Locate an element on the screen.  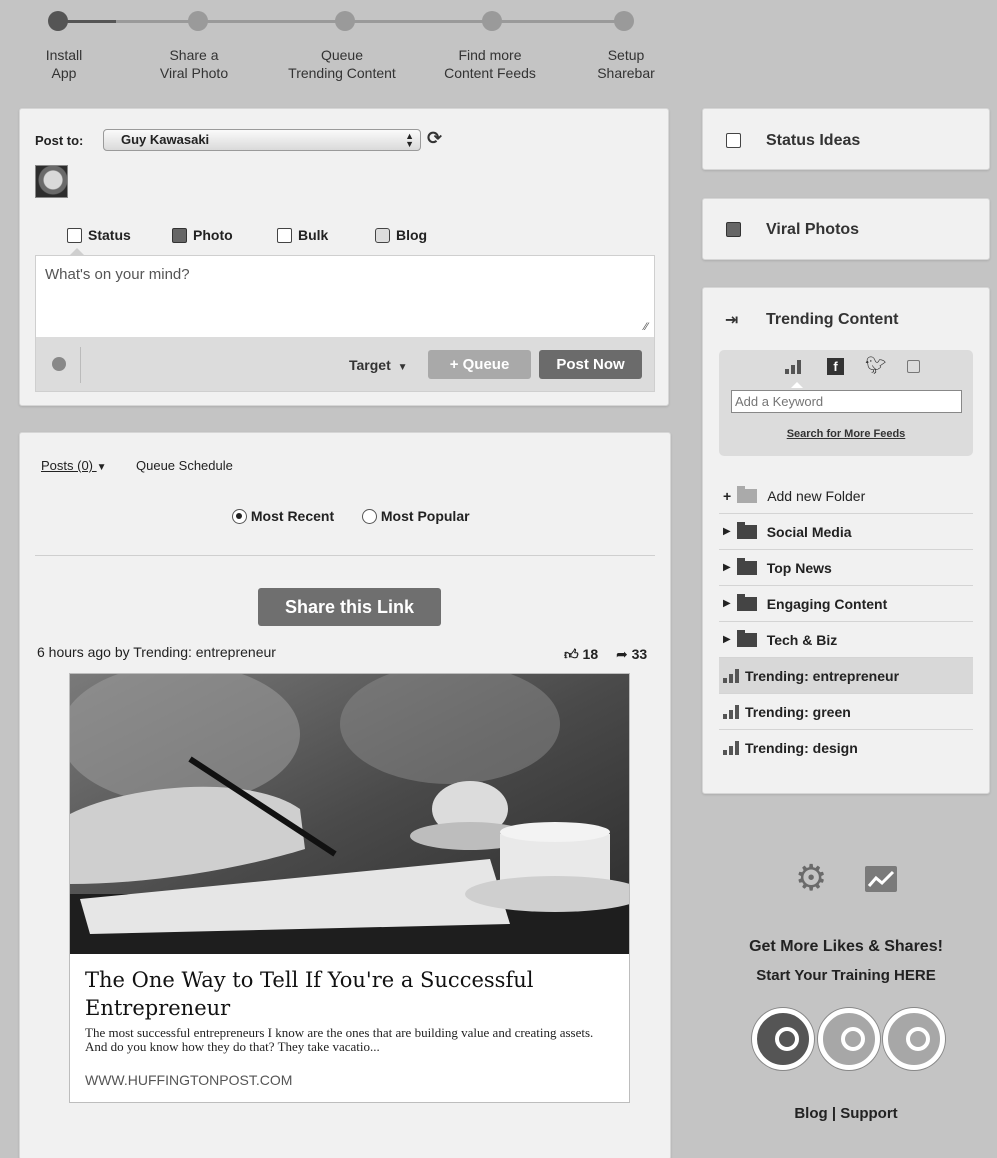
step-dot-share-photo is located at coordinates (198, 21).